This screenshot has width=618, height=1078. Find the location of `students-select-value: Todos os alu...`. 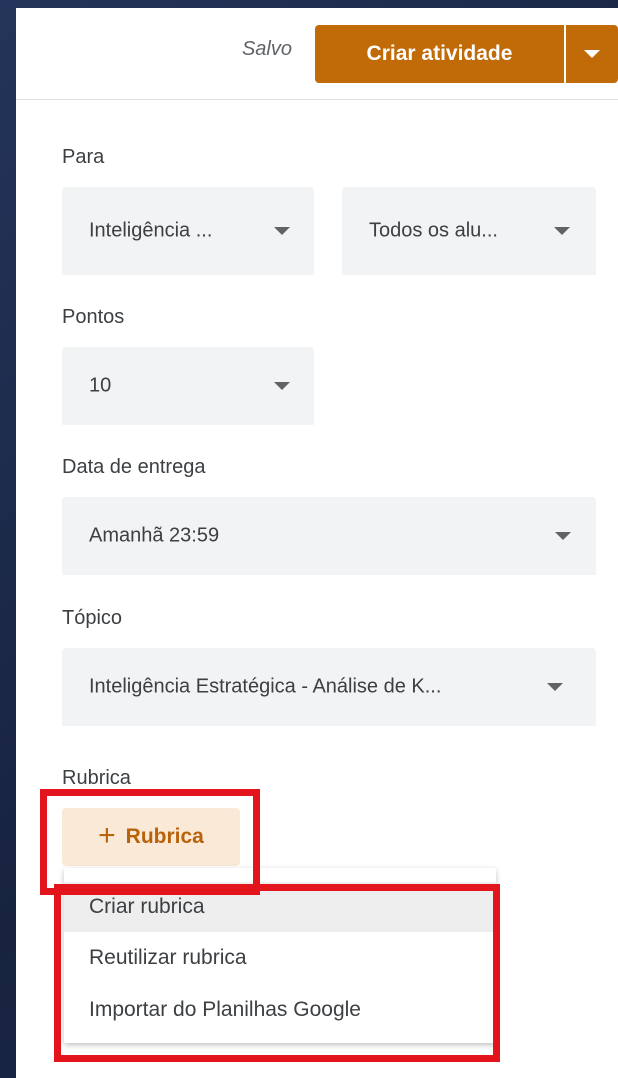

students-select-value: Todos os alu... is located at coordinates (433, 230).